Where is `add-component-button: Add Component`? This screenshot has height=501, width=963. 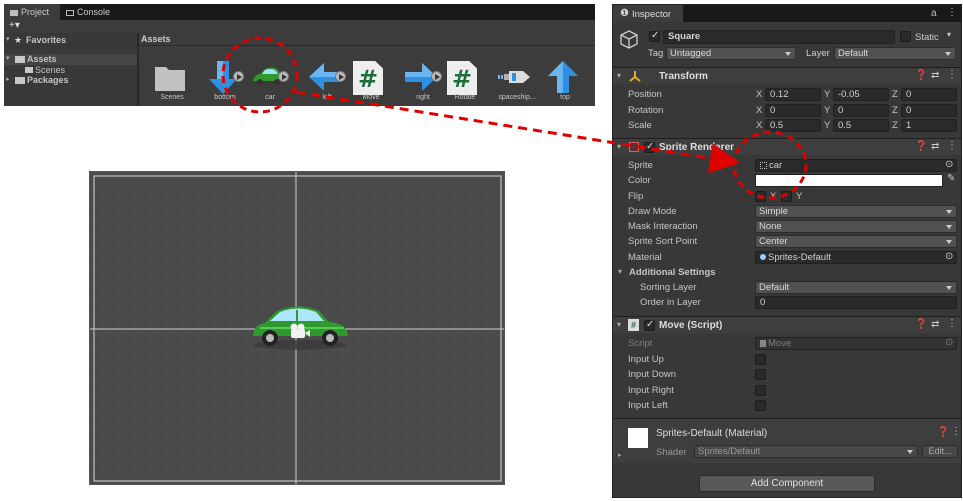
add-component-button: Add Component is located at coordinates (787, 483).